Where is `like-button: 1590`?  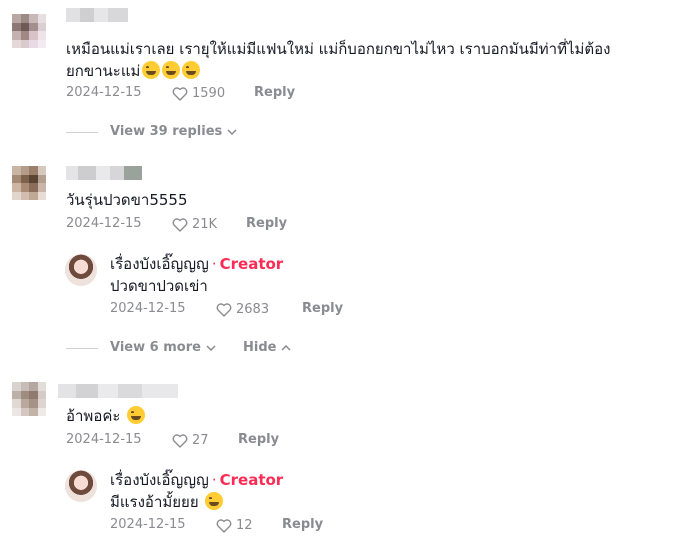
like-button: 1590 is located at coordinates (198, 94).